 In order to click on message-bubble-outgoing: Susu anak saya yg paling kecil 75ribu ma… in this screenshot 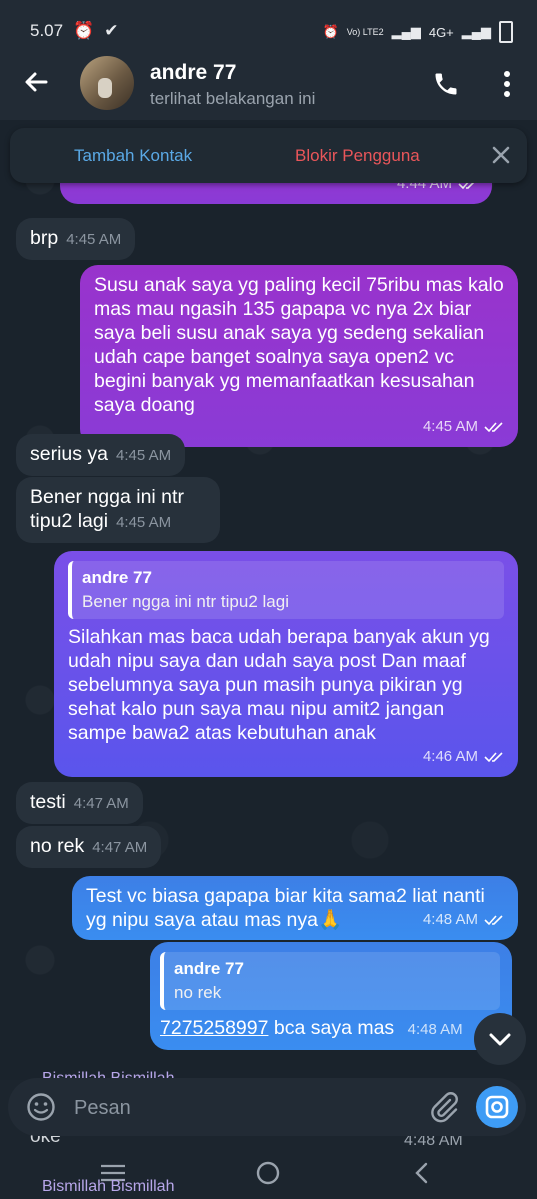, I will do `click(299, 356)`.